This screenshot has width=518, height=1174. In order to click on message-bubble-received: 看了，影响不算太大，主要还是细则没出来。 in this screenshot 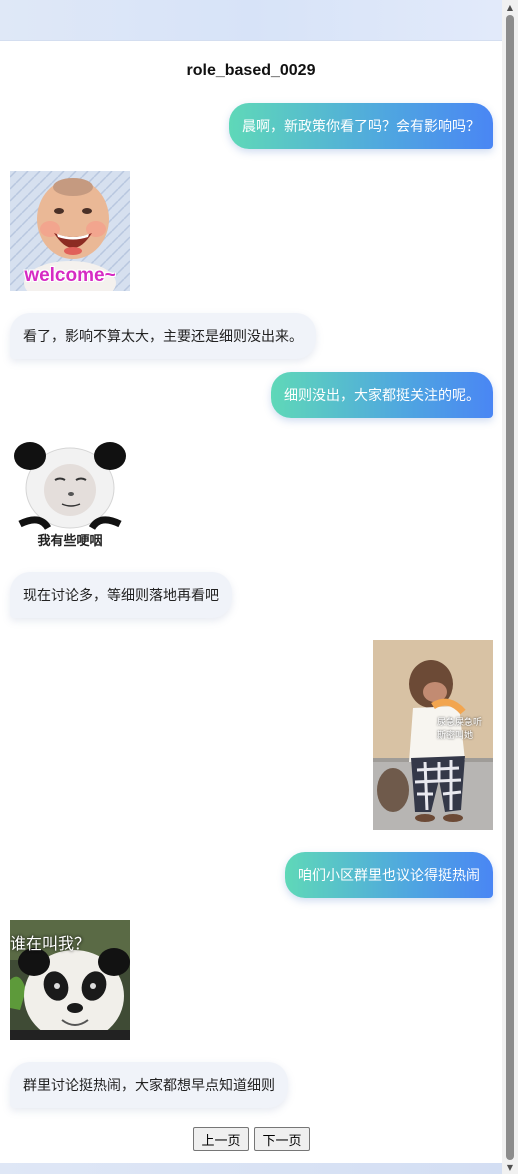, I will do `click(163, 336)`.